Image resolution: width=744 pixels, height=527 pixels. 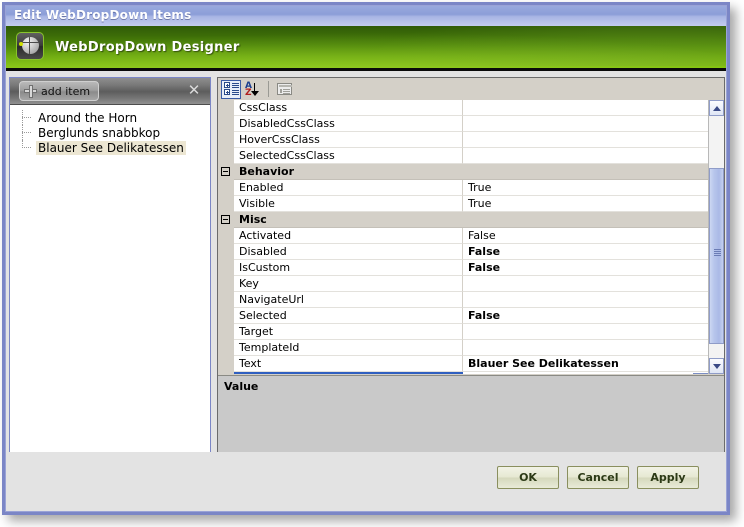 I want to click on categorized-view-icon, so click(x=231, y=89).